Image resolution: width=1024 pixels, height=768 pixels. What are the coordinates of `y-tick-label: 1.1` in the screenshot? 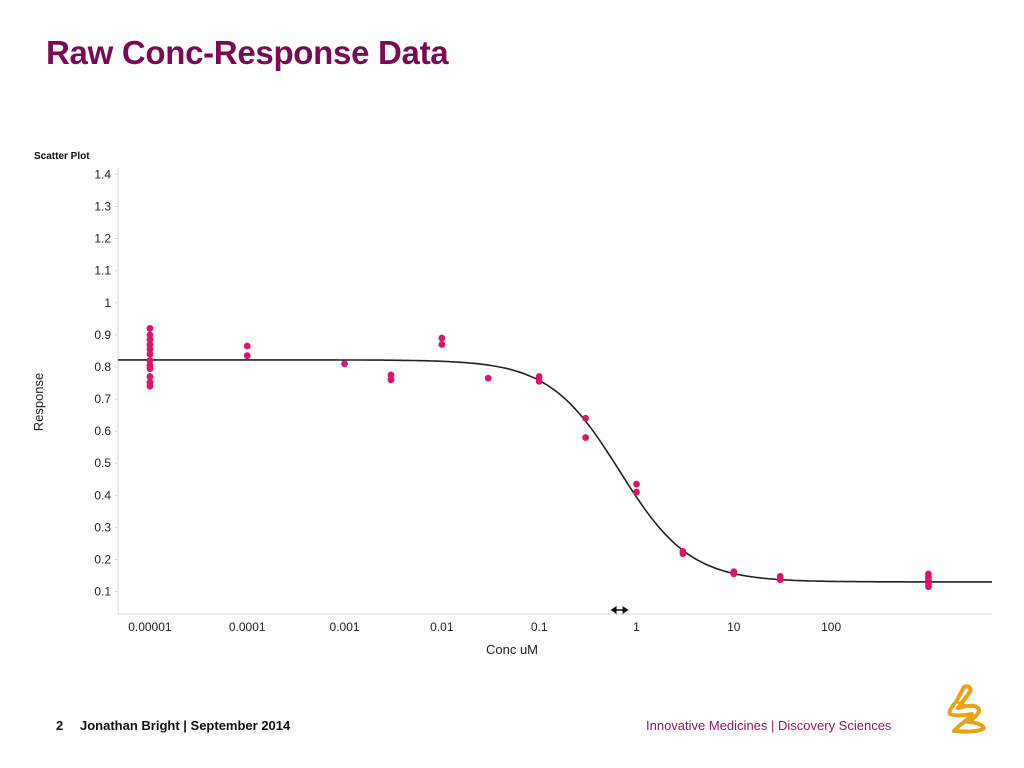 It's located at (102, 271).